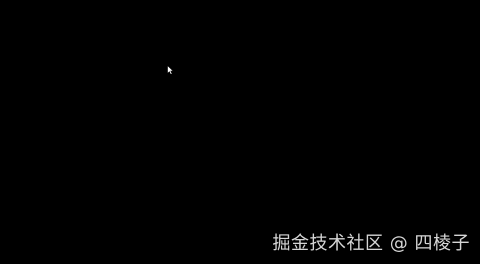 The height and width of the screenshot is (264, 480). What do you see at coordinates (371, 243) in the screenshot?
I see `watermark-text: 掘金技术社区 @ 四棱子` at bounding box center [371, 243].